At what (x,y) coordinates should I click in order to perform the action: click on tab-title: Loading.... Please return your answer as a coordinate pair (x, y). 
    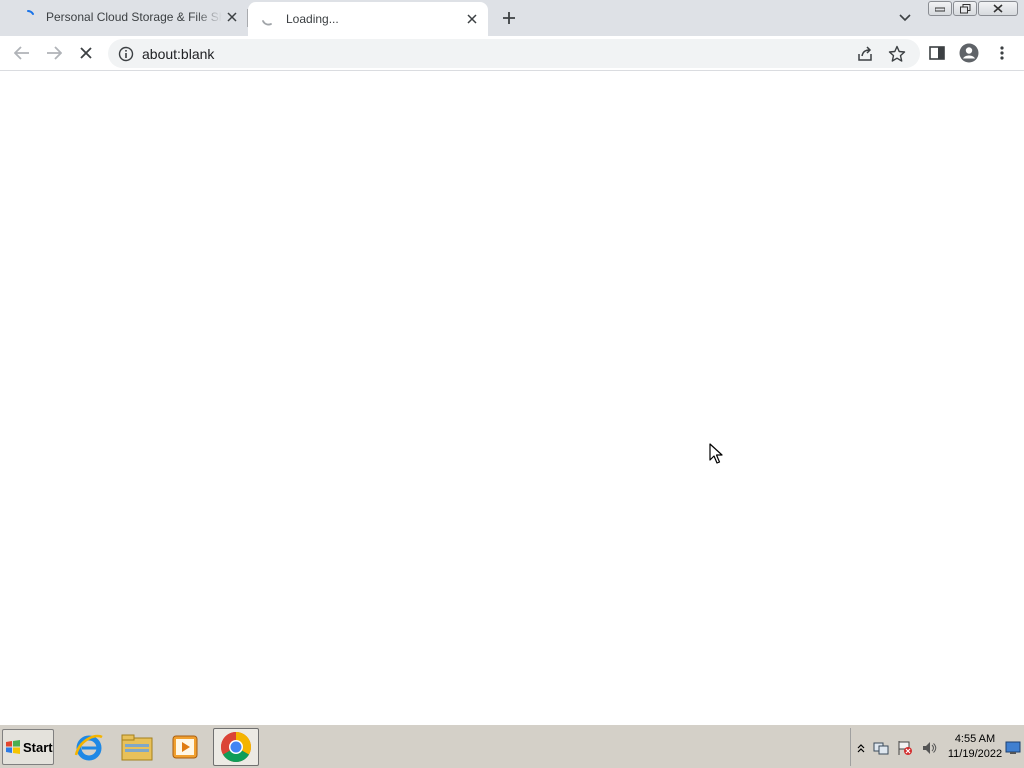
    Looking at the image, I should click on (312, 19).